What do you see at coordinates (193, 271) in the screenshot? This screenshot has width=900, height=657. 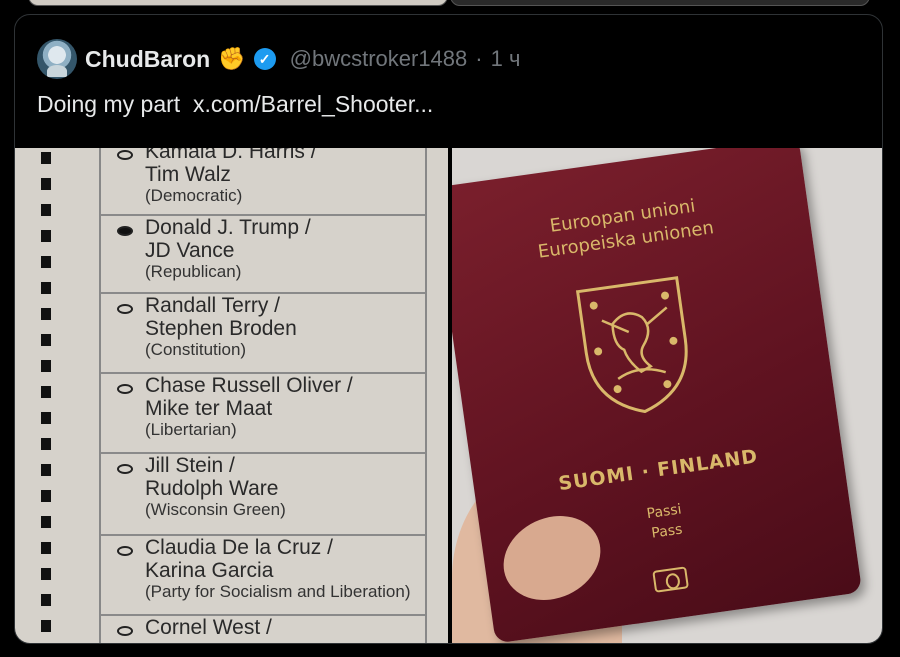 I see `candidate-party: (Republican)` at bounding box center [193, 271].